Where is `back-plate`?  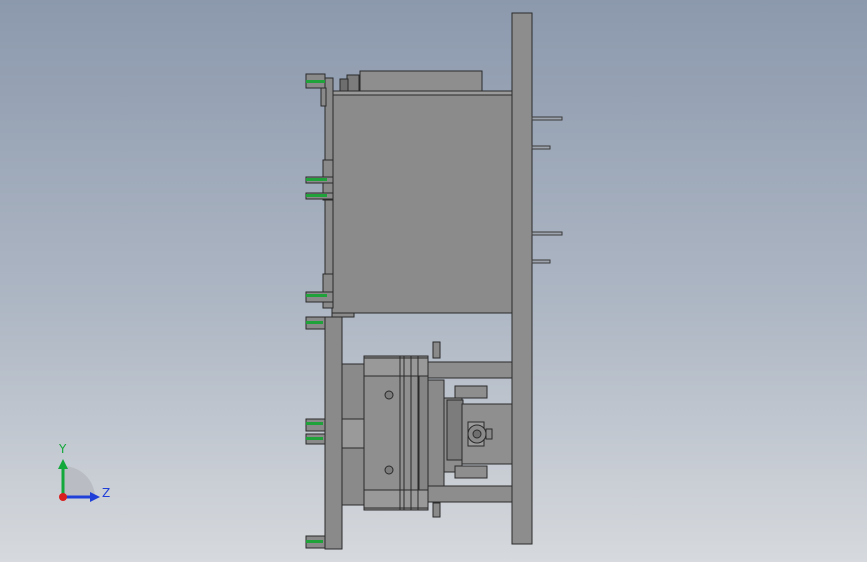 back-plate is located at coordinates (522, 278).